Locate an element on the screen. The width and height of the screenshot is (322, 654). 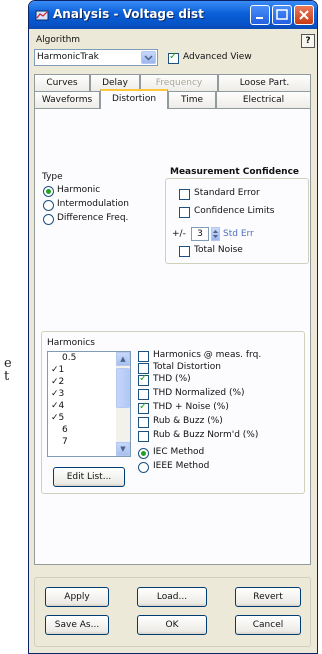
radio-intermodulation-label: Intermodulation is located at coordinates (93, 204).